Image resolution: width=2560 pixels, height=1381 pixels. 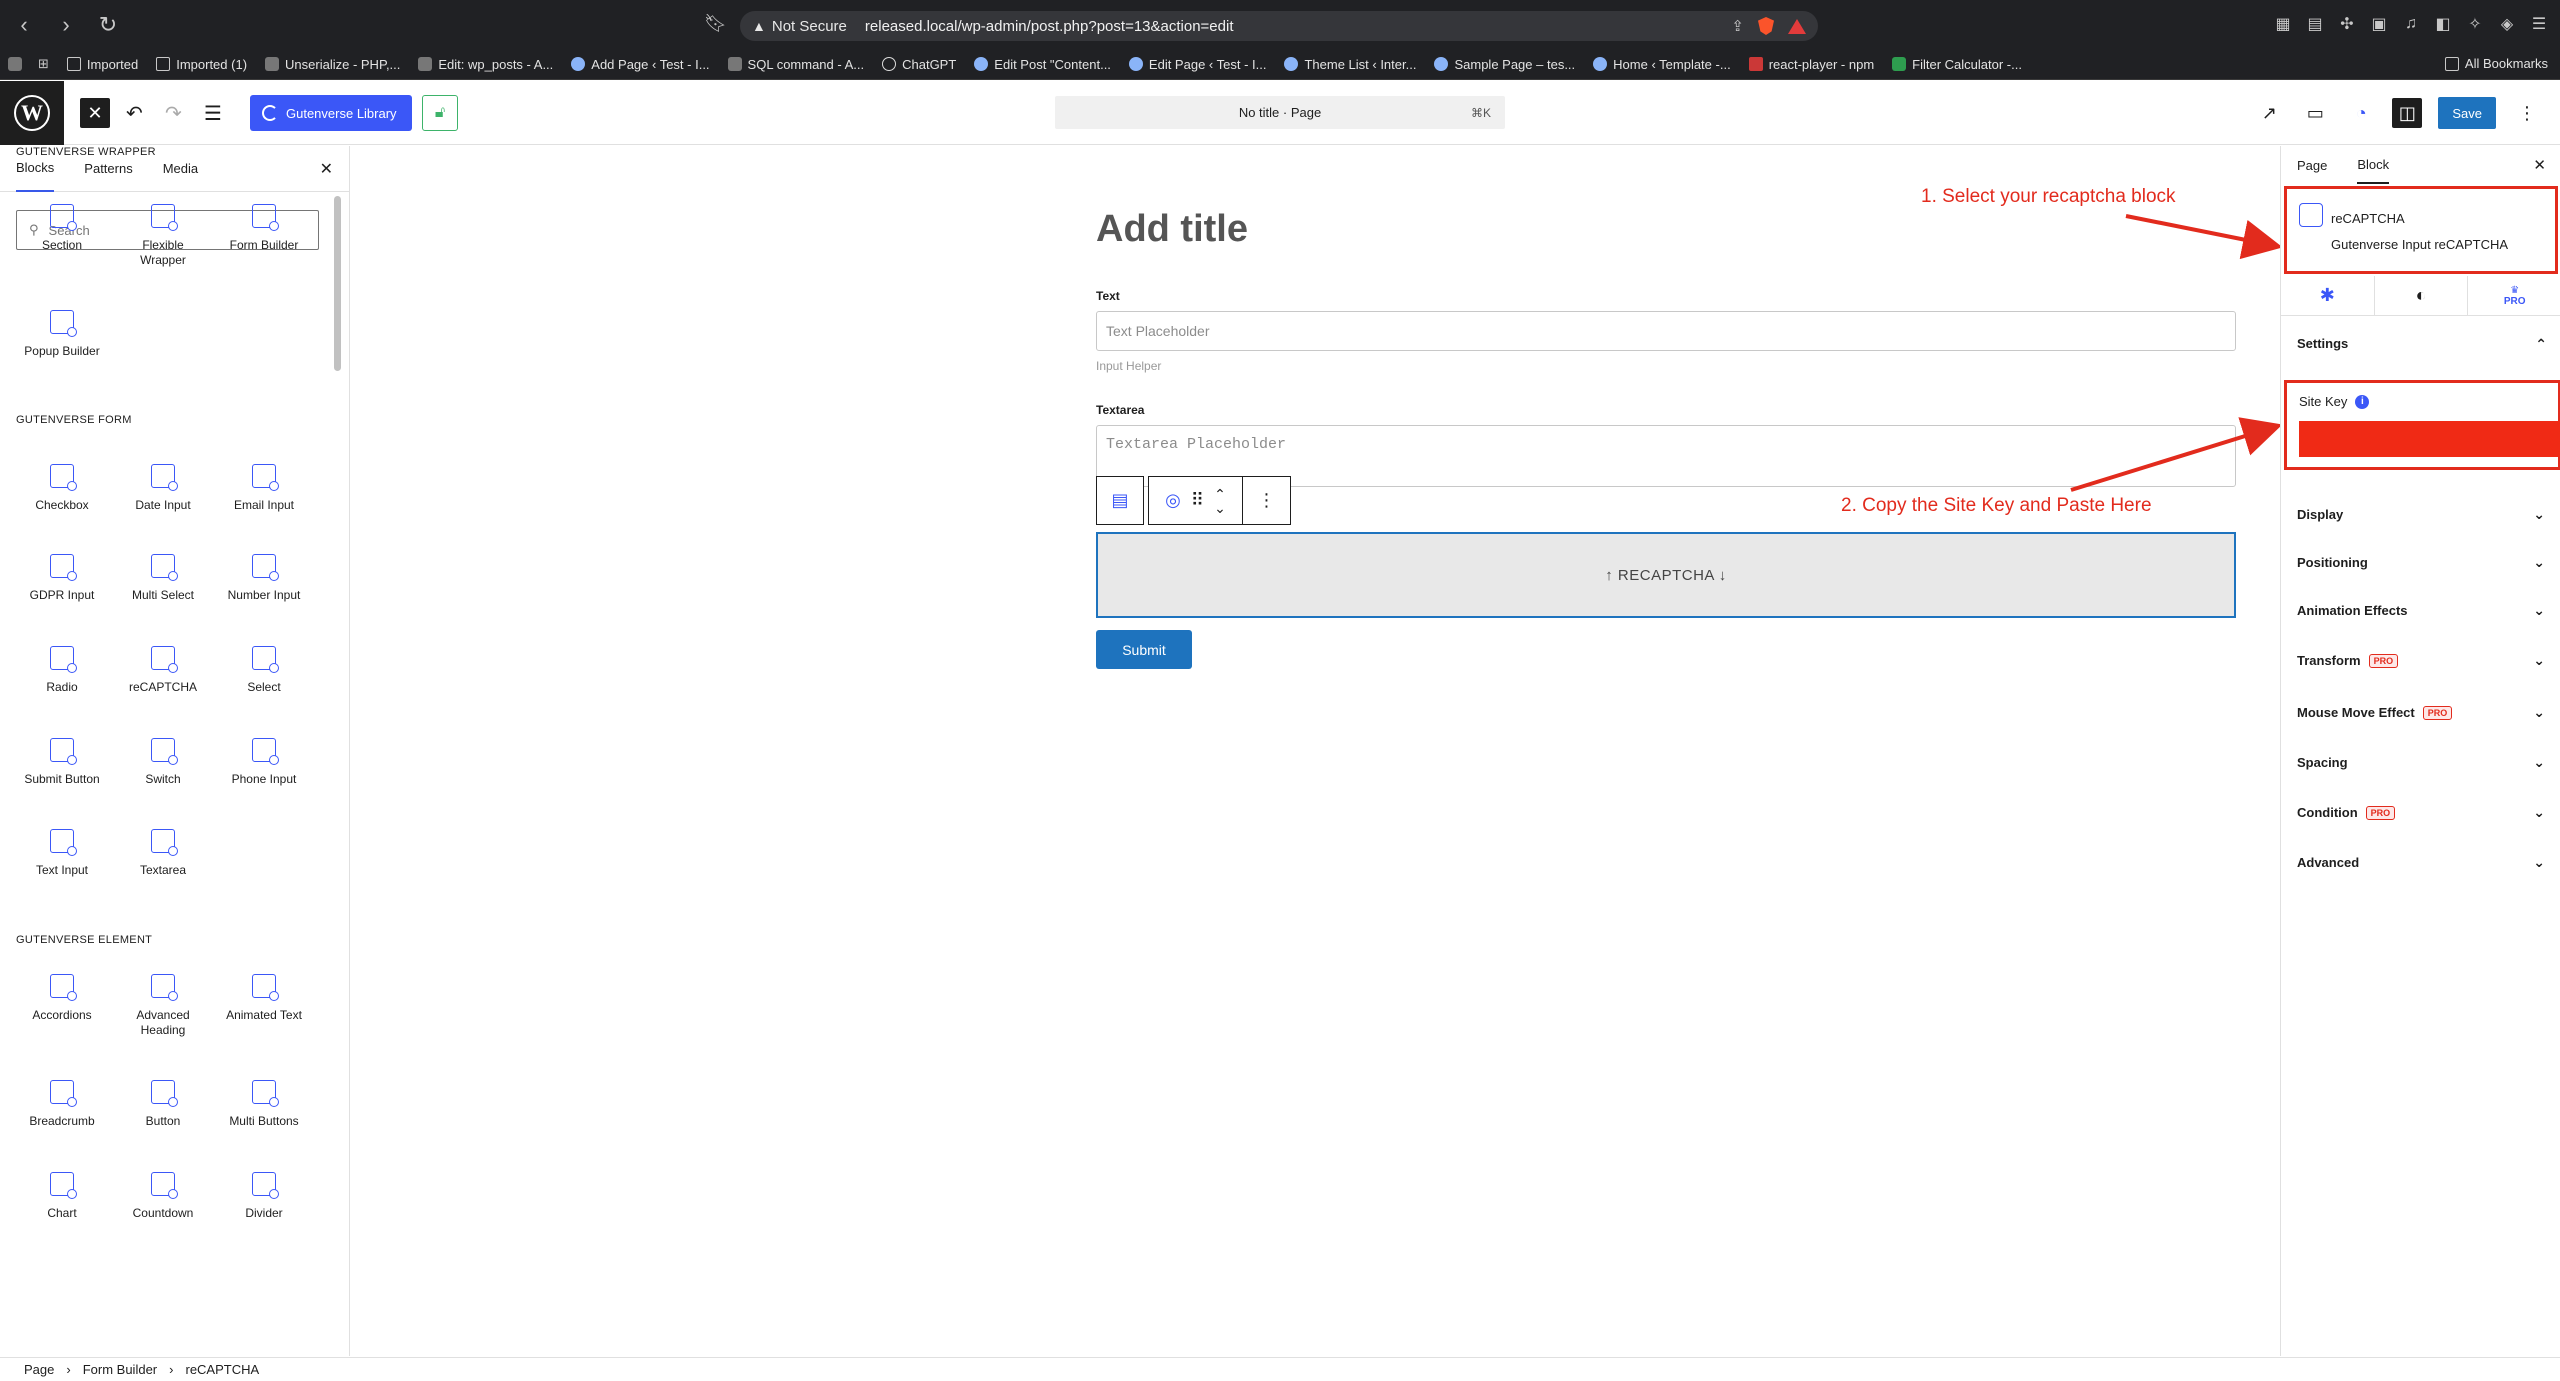 What do you see at coordinates (62, 334) in the screenshot?
I see `block-item-popup-builder: Popup Builder` at bounding box center [62, 334].